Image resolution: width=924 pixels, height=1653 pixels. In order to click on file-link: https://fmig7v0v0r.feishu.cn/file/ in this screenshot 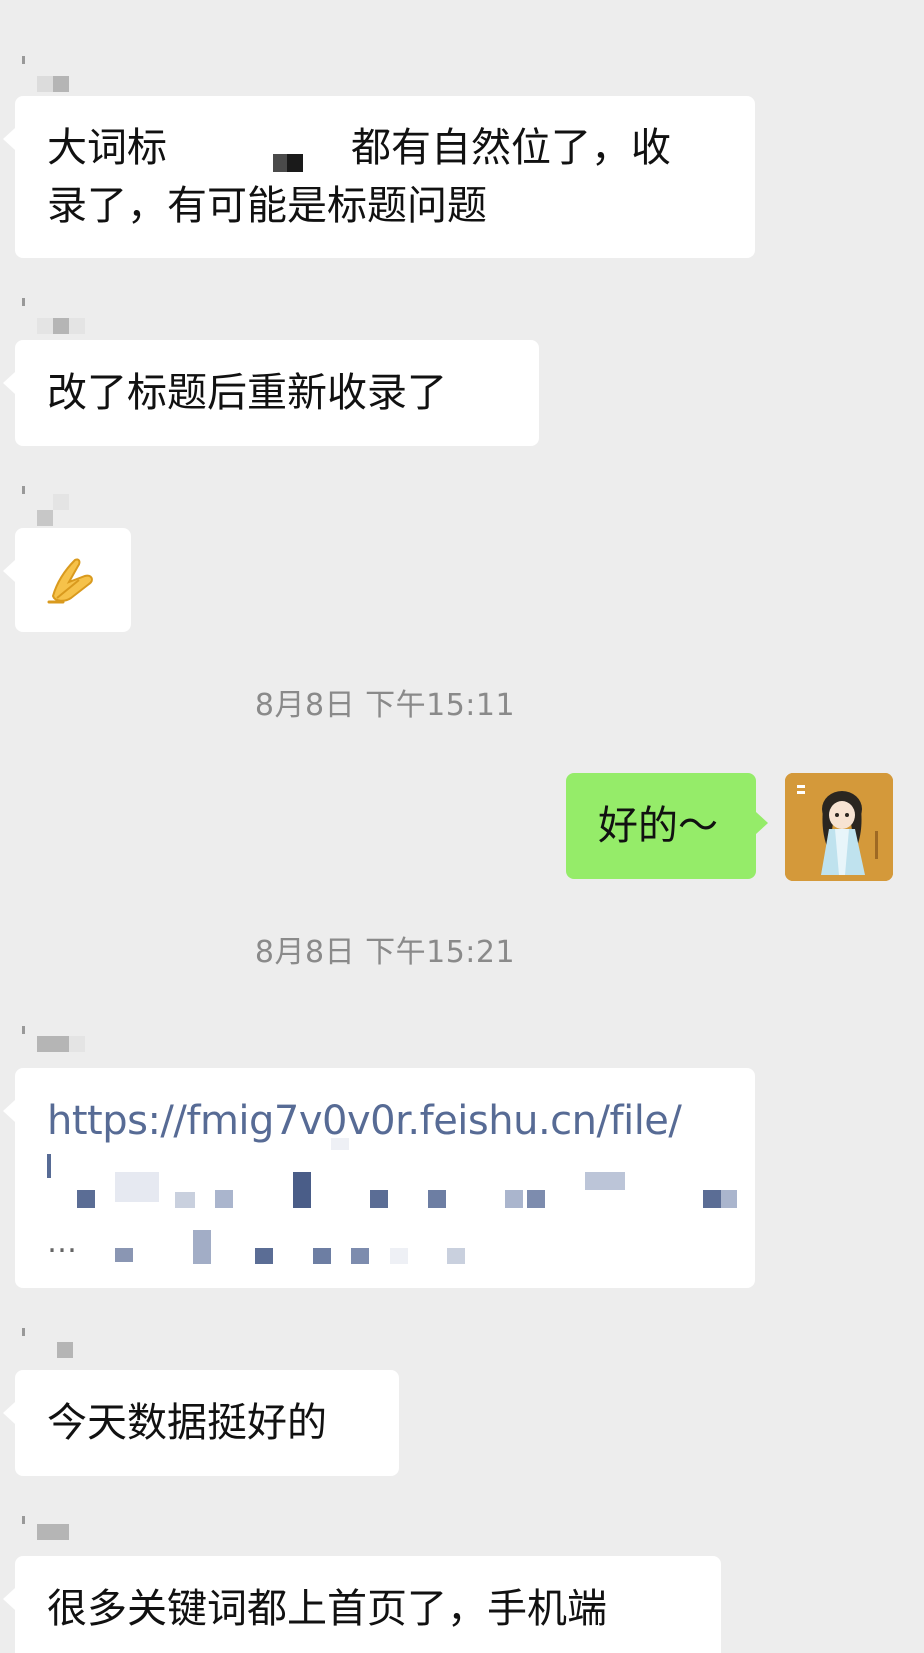, I will do `click(364, 1121)`.